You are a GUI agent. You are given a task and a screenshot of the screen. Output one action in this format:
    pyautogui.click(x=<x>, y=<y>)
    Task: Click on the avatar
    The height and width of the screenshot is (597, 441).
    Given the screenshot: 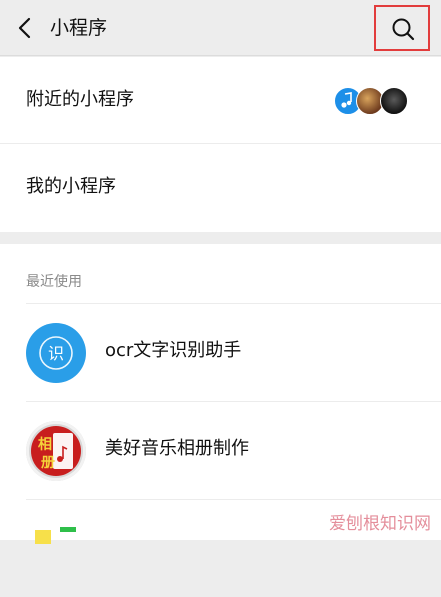 What is the action you would take?
    pyautogui.click(x=394, y=101)
    